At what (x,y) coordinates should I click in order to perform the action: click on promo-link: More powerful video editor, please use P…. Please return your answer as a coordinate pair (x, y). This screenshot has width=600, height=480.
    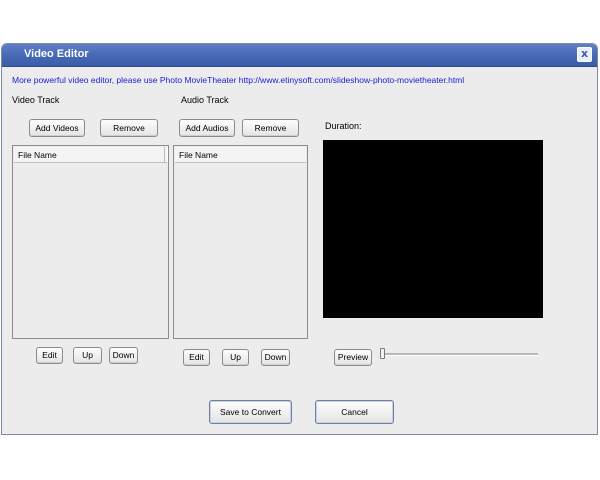
    Looking at the image, I should click on (238, 80).